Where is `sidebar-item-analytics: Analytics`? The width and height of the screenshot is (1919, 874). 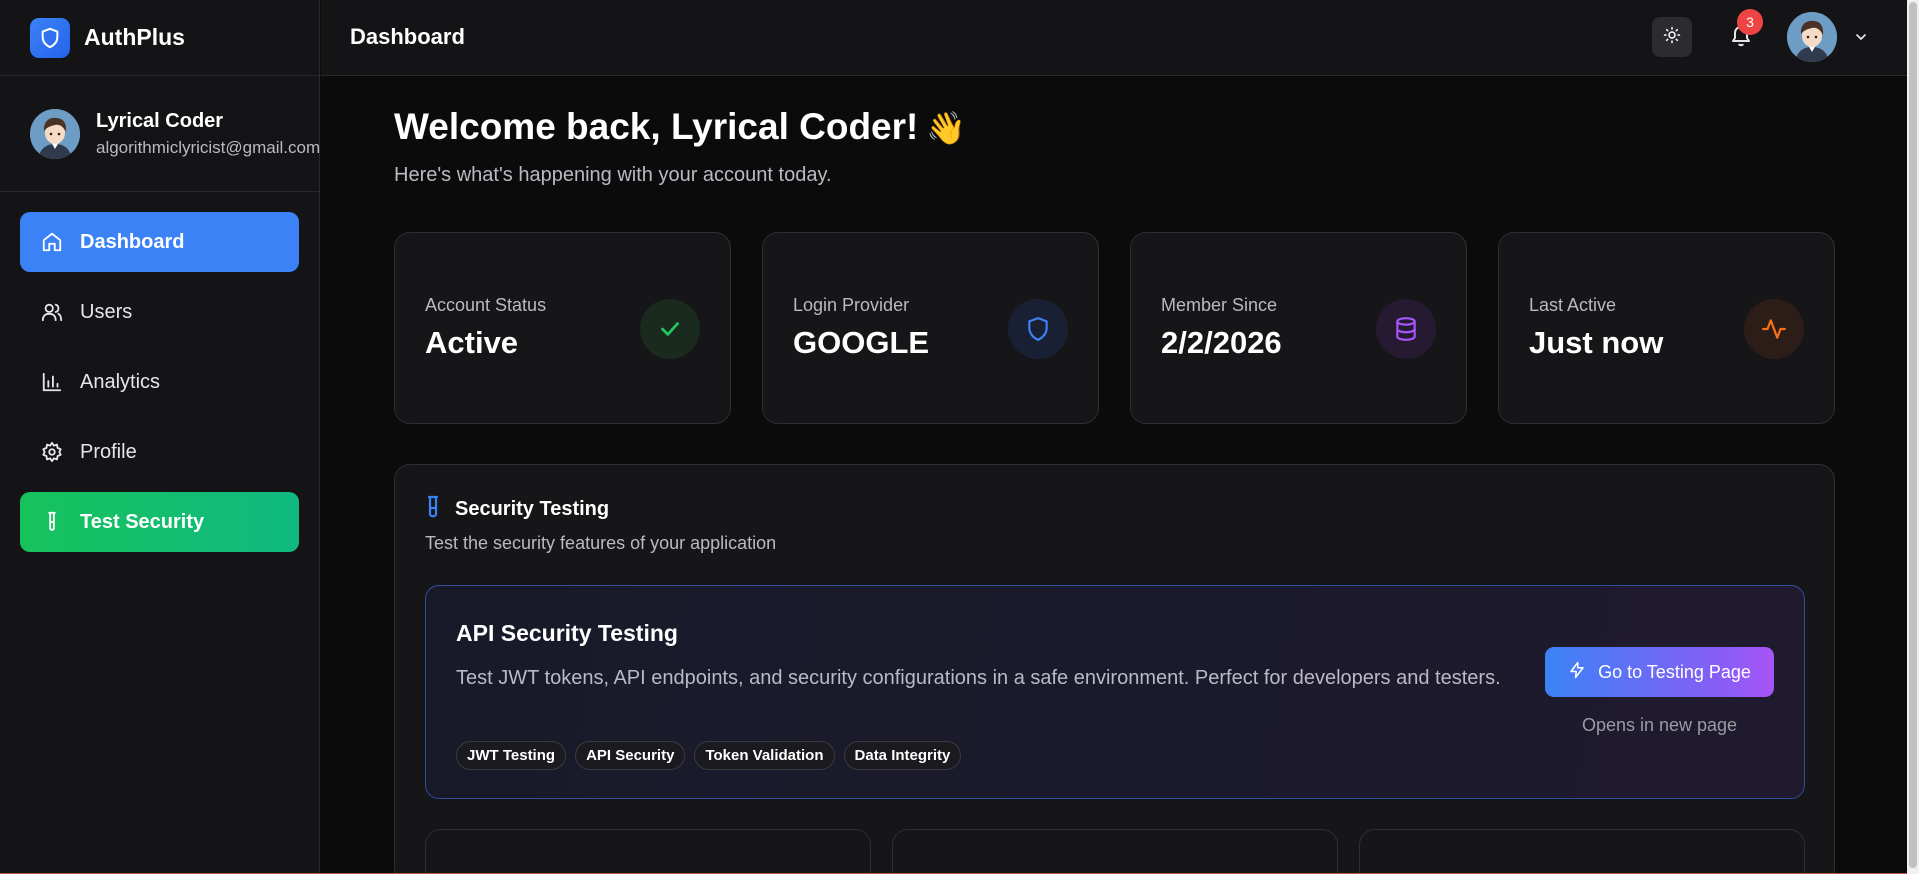 sidebar-item-analytics: Analytics is located at coordinates (159, 382).